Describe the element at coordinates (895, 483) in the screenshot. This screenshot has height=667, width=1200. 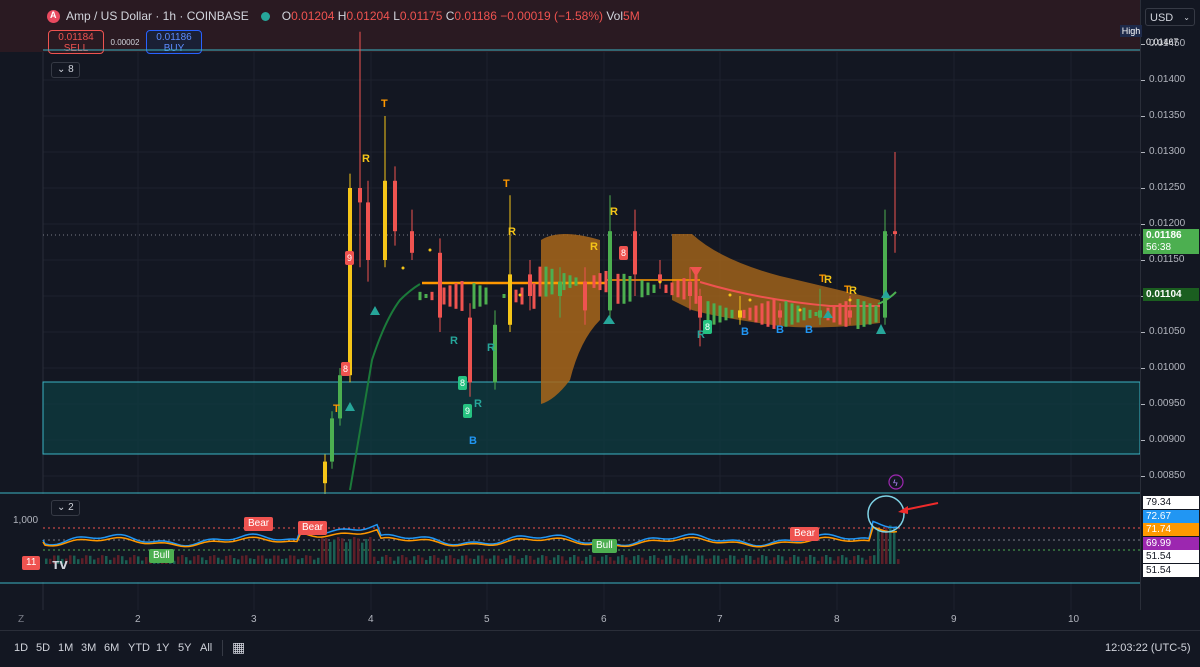
I see `lightning-glyph: ϟ` at that location.